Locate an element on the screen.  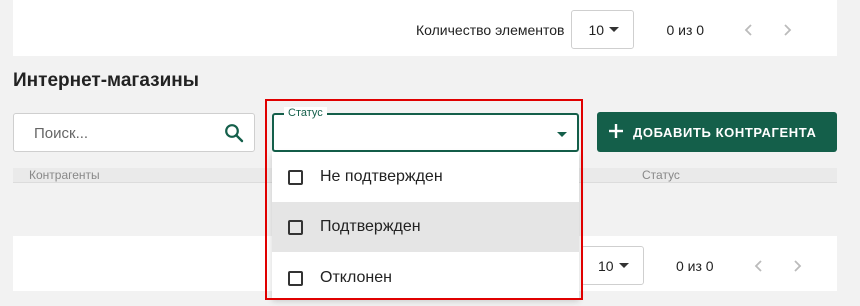
page-size-value-bottom: 10 is located at coordinates (606, 265).